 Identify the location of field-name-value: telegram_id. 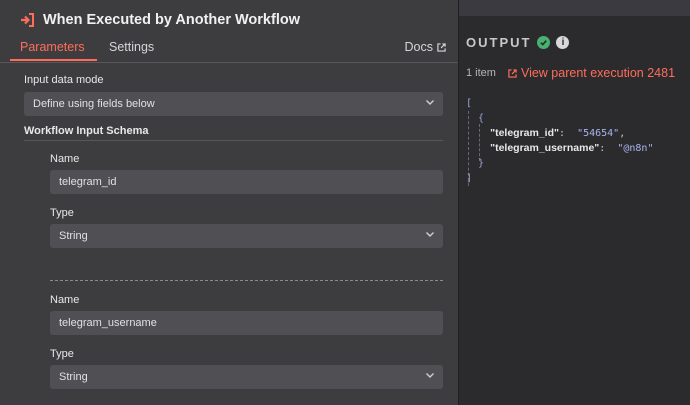
(88, 182).